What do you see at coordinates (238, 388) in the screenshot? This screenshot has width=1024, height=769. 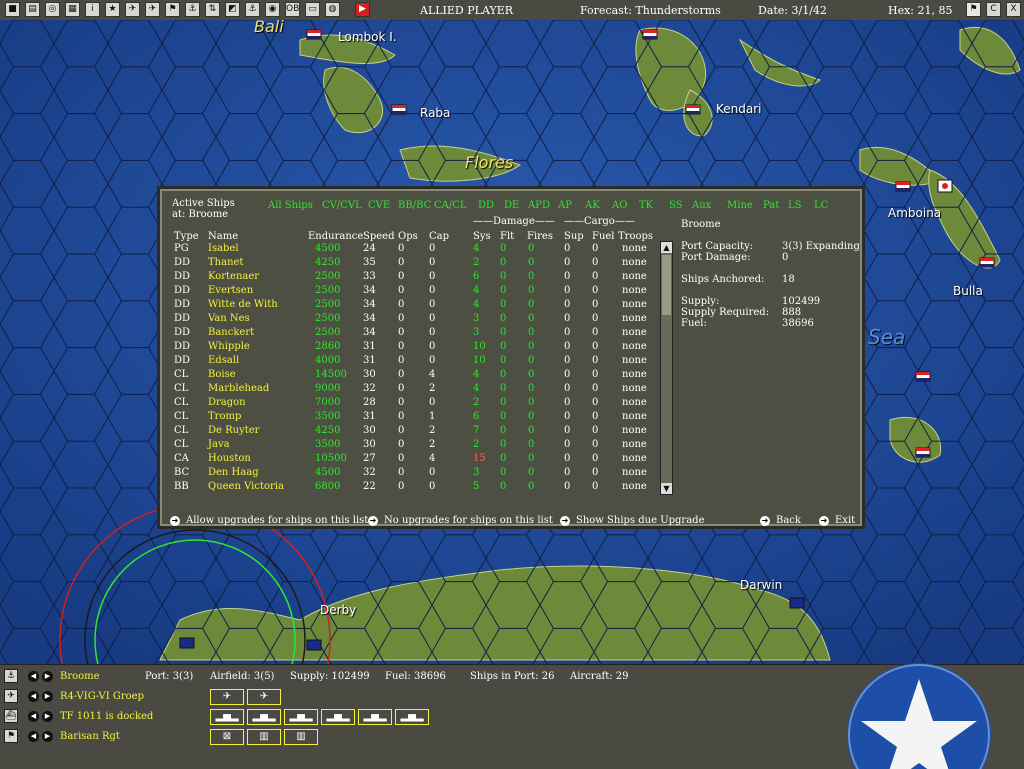 I see `cell-name: Marblehead` at bounding box center [238, 388].